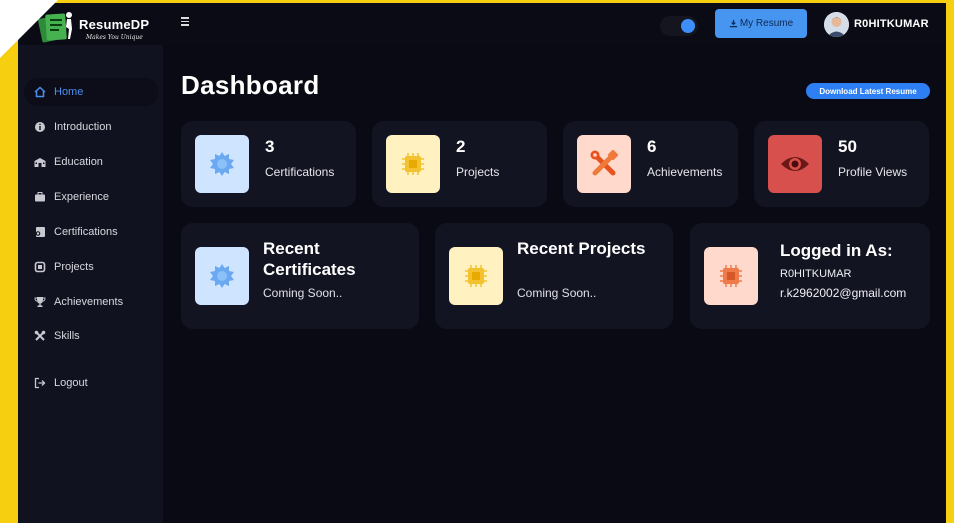  Describe the element at coordinates (83, 127) in the screenshot. I see `sidebar-item-label: Introduction` at that location.